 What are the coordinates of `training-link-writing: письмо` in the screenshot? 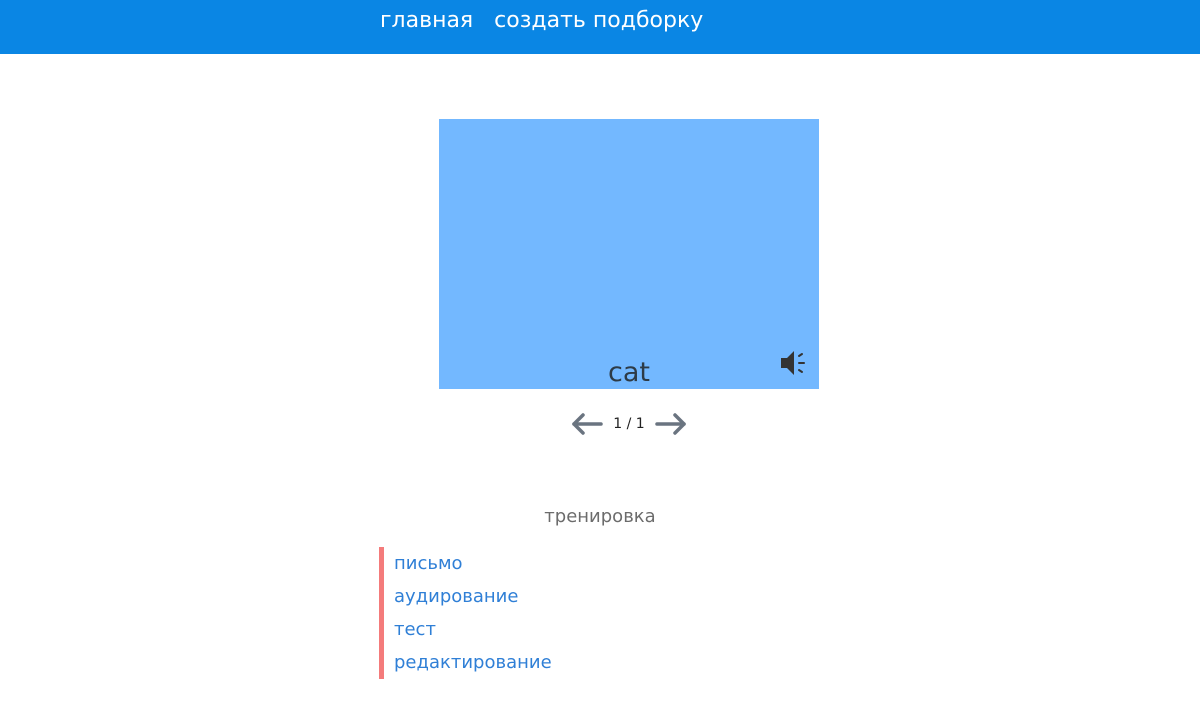 It's located at (536, 563).